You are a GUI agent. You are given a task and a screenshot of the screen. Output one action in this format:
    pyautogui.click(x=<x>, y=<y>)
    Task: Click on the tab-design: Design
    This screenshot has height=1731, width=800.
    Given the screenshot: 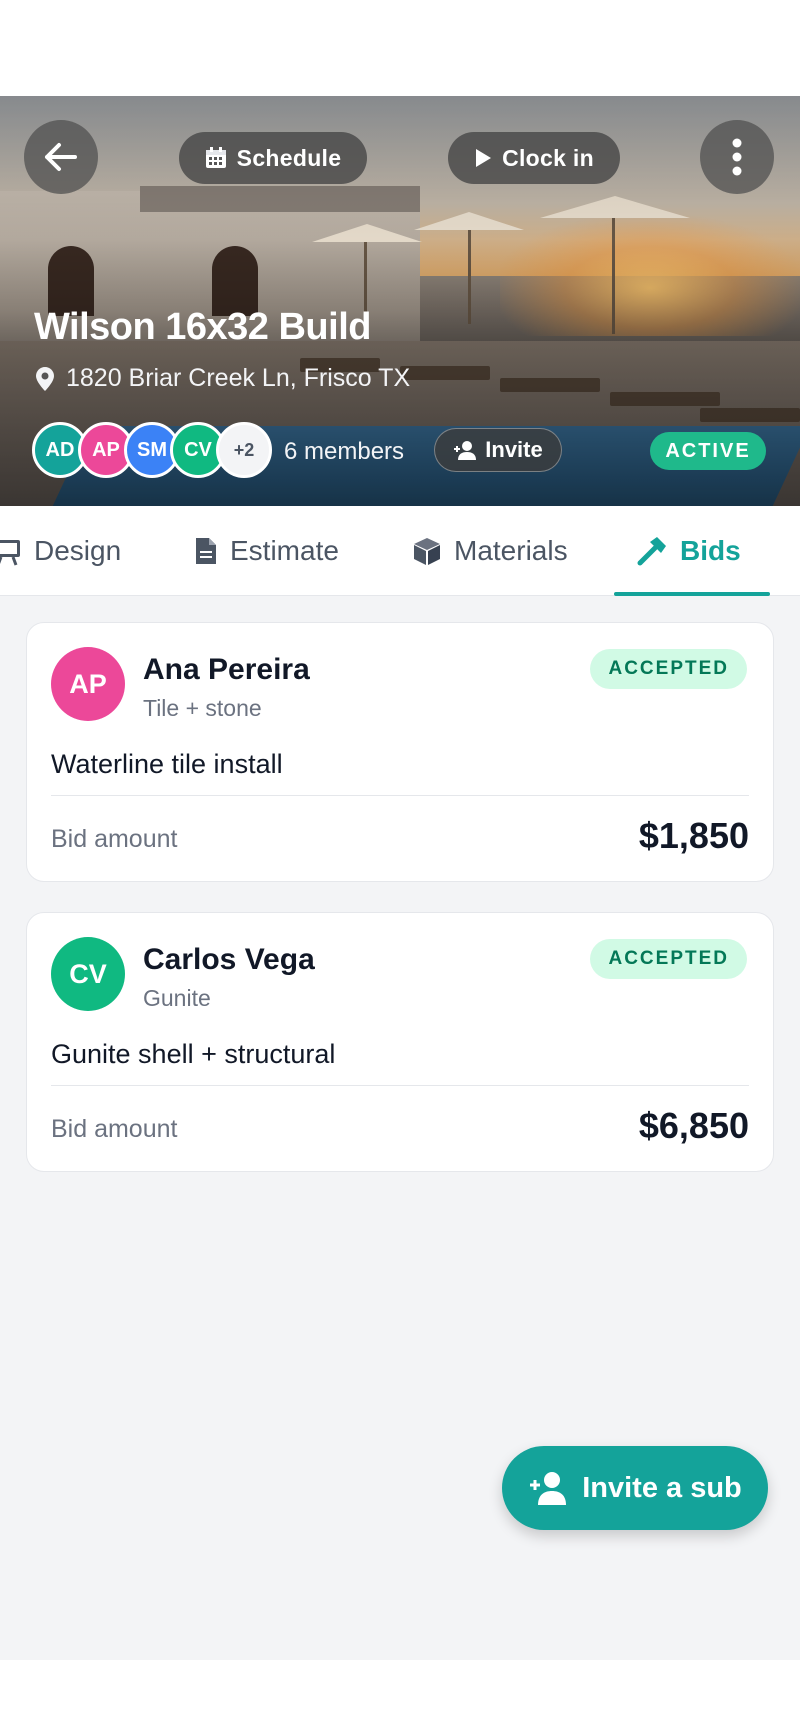 What is the action you would take?
    pyautogui.click(x=60, y=551)
    